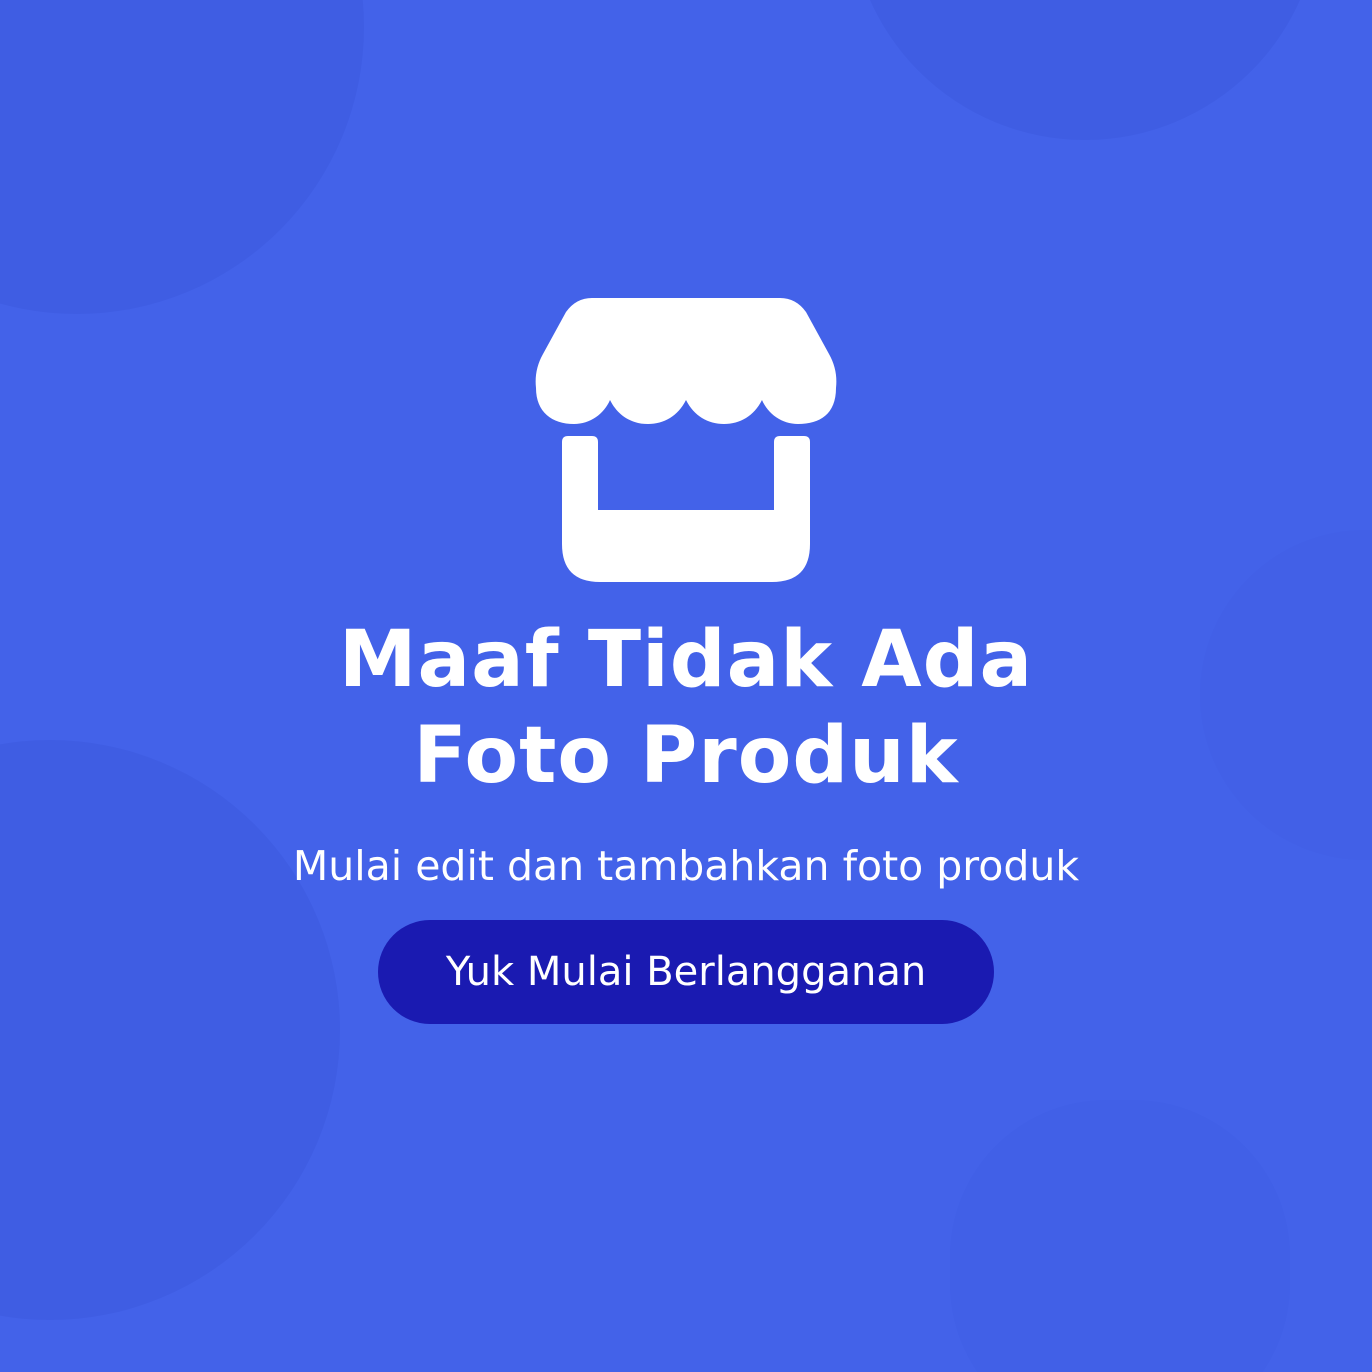 The image size is (1372, 1372). Describe the element at coordinates (686, 756) in the screenshot. I see `title-line: Foto Produk` at that location.